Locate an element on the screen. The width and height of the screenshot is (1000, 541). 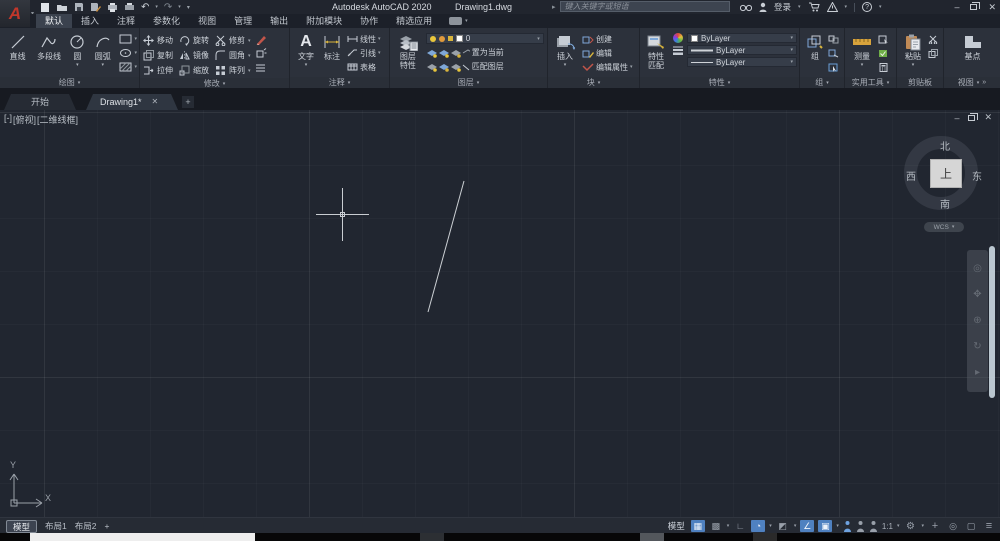
minimize-button: – is located at coordinates (956, 7).